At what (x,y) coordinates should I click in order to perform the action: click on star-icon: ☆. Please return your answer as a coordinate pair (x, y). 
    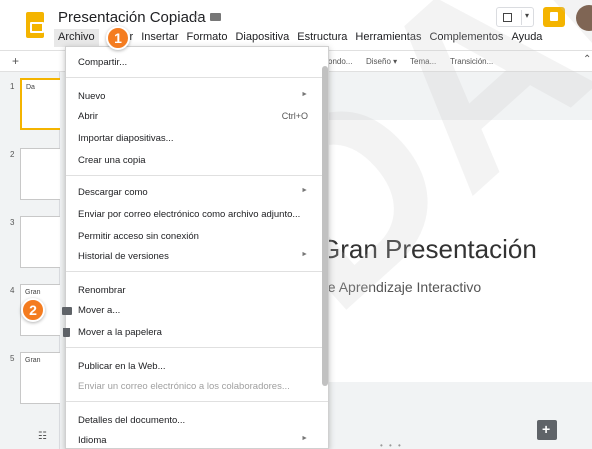
    Looking at the image, I should click on (197, 17).